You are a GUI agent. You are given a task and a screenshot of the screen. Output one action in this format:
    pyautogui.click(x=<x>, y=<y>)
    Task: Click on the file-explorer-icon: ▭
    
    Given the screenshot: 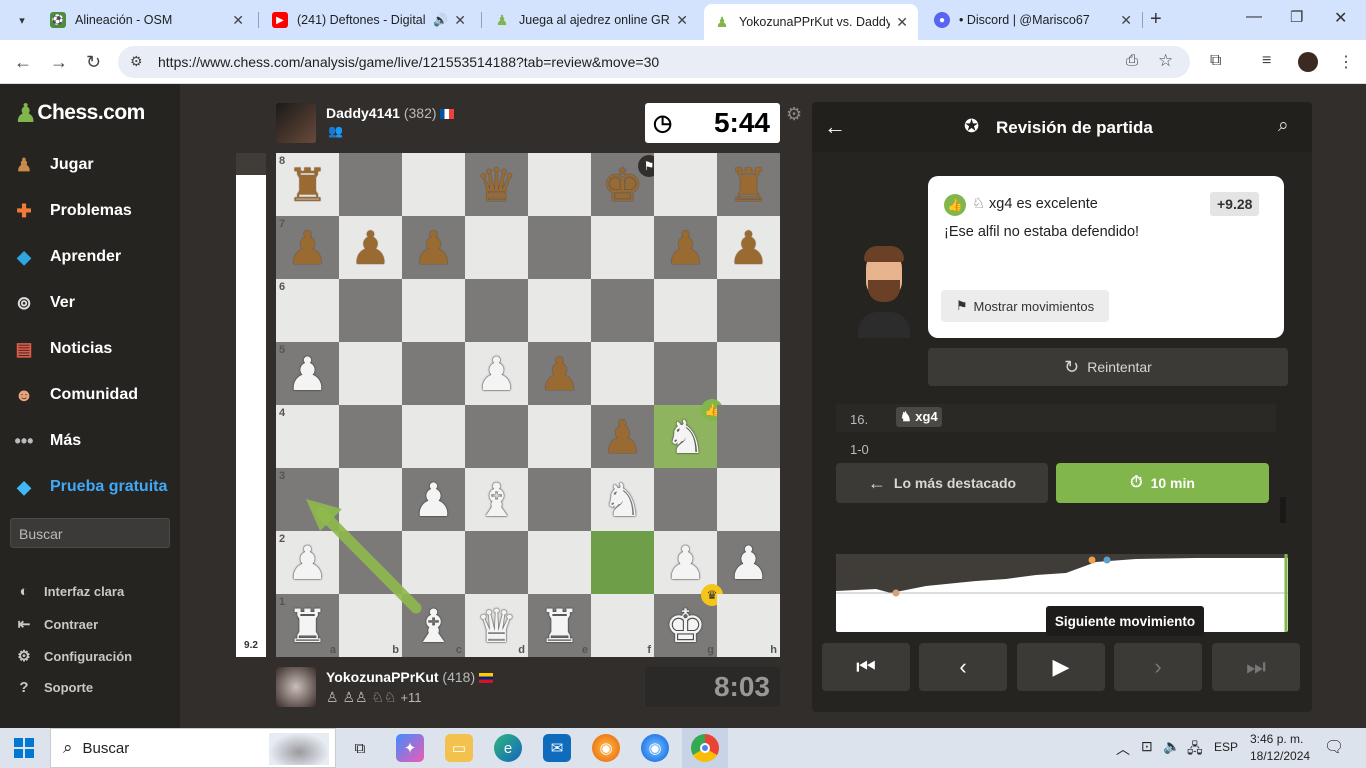 What is the action you would take?
    pyautogui.click(x=459, y=748)
    